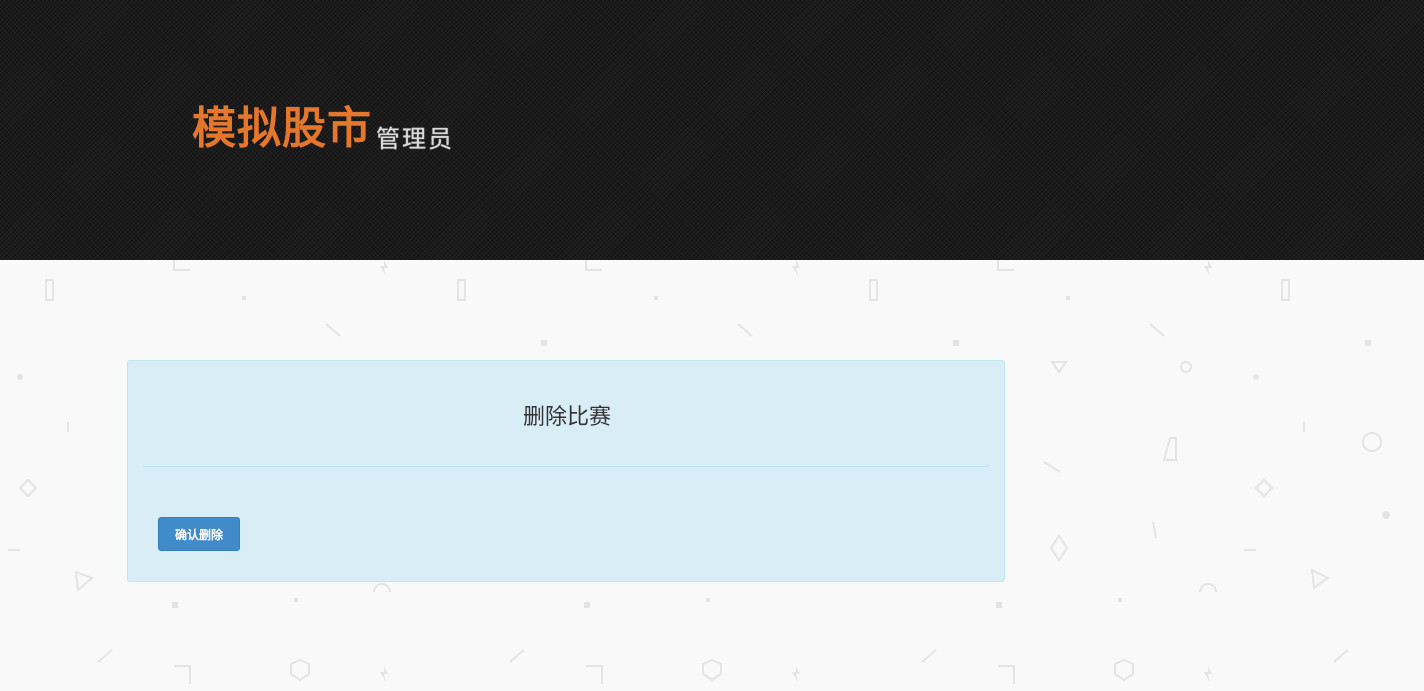 The width and height of the screenshot is (1424, 691). I want to click on panel-title: 删除比赛, so click(566, 417).